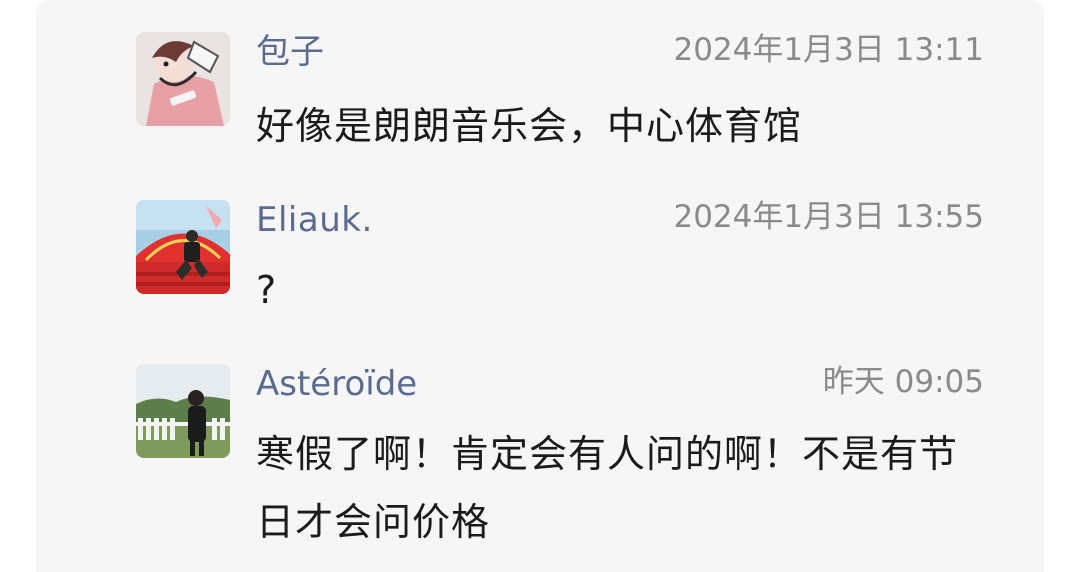 The height and width of the screenshot is (572, 1080). I want to click on cartoon-person-avatar, so click(183, 79).